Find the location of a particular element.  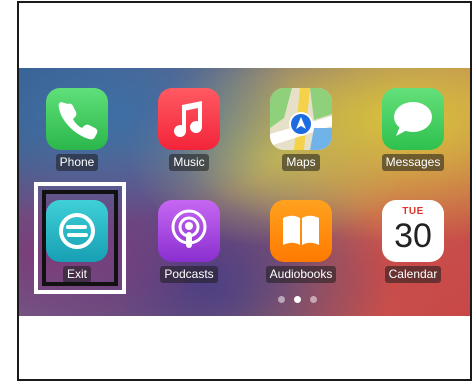

app-podcasts: Podcasts is located at coordinates (189, 241).